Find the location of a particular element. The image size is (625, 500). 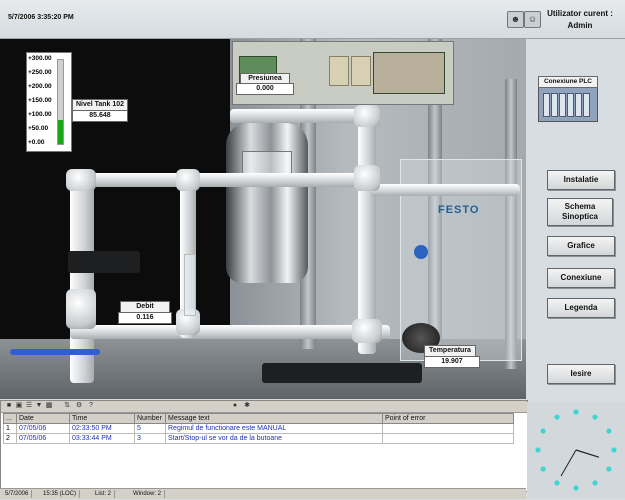

pump-motor is located at coordinates (342, 373).